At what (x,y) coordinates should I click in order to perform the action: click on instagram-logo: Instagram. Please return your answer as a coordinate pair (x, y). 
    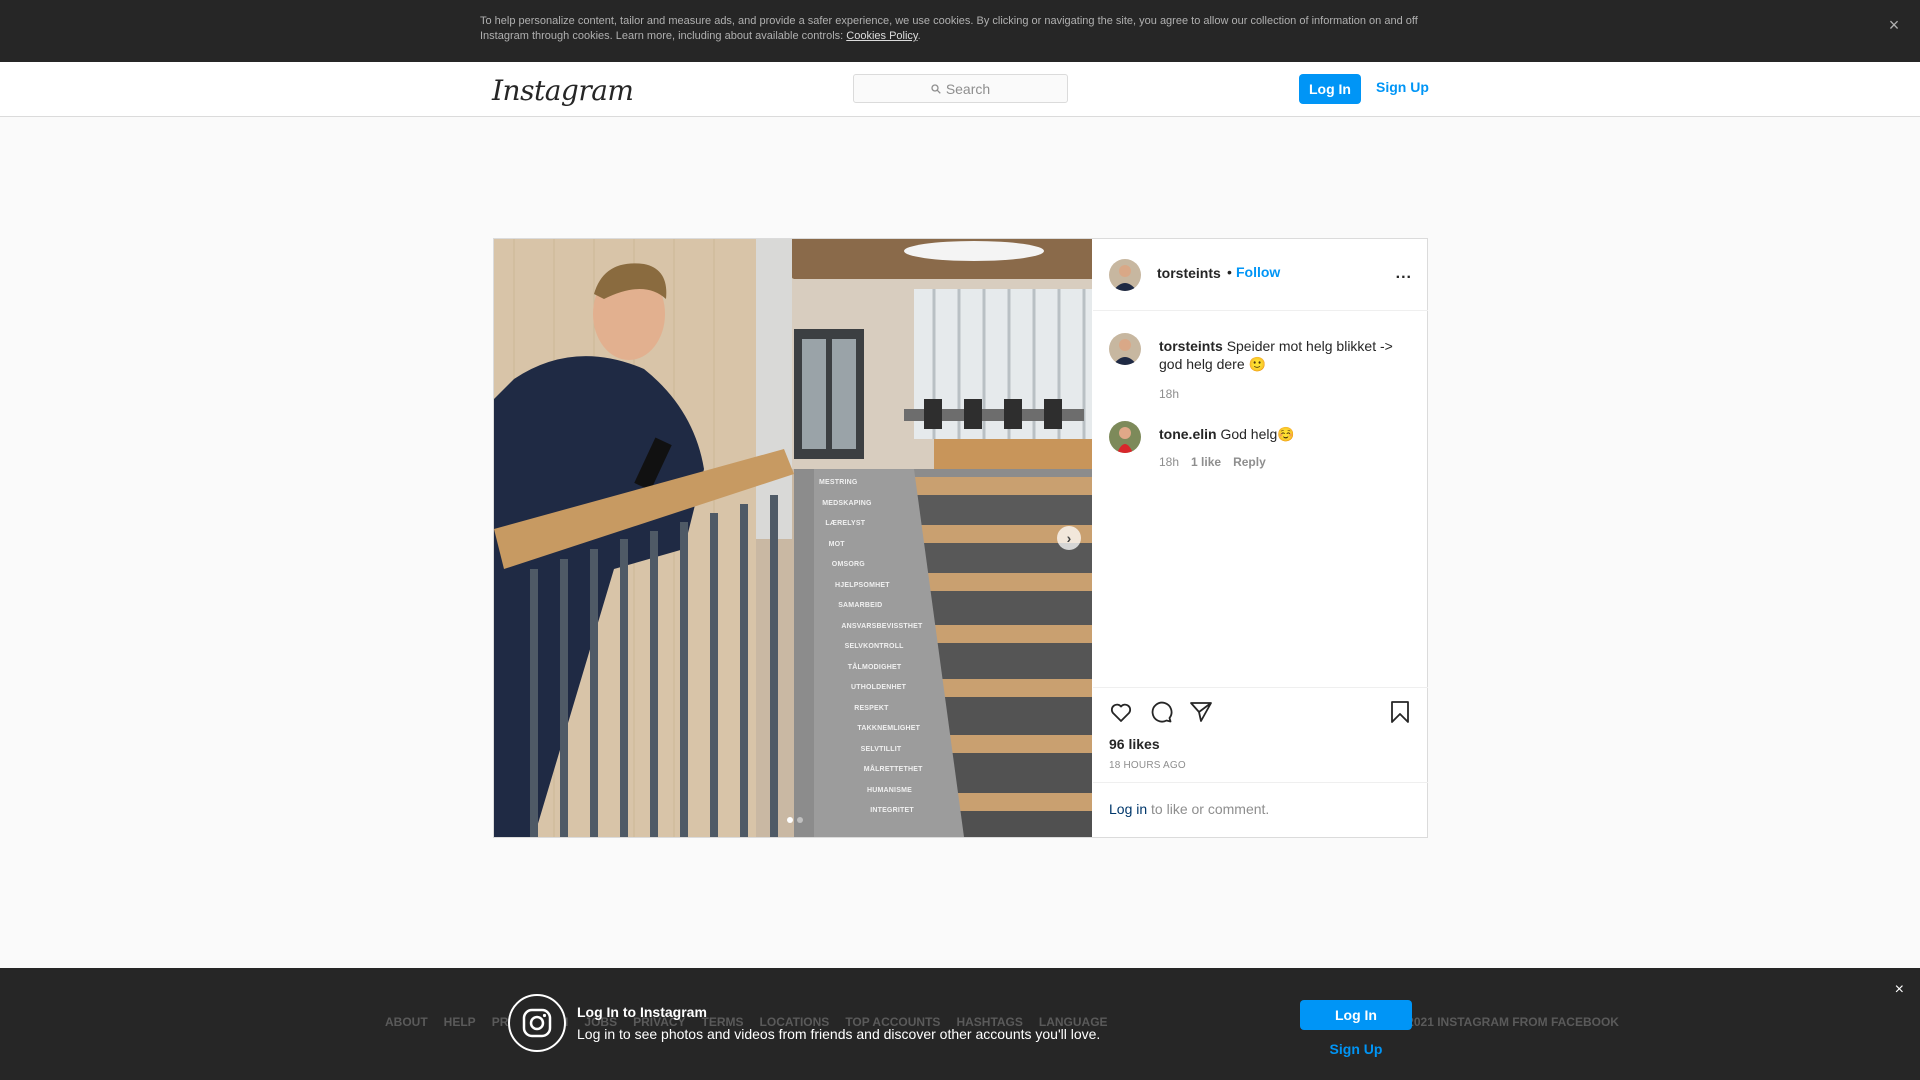
    Looking at the image, I should click on (563, 90).